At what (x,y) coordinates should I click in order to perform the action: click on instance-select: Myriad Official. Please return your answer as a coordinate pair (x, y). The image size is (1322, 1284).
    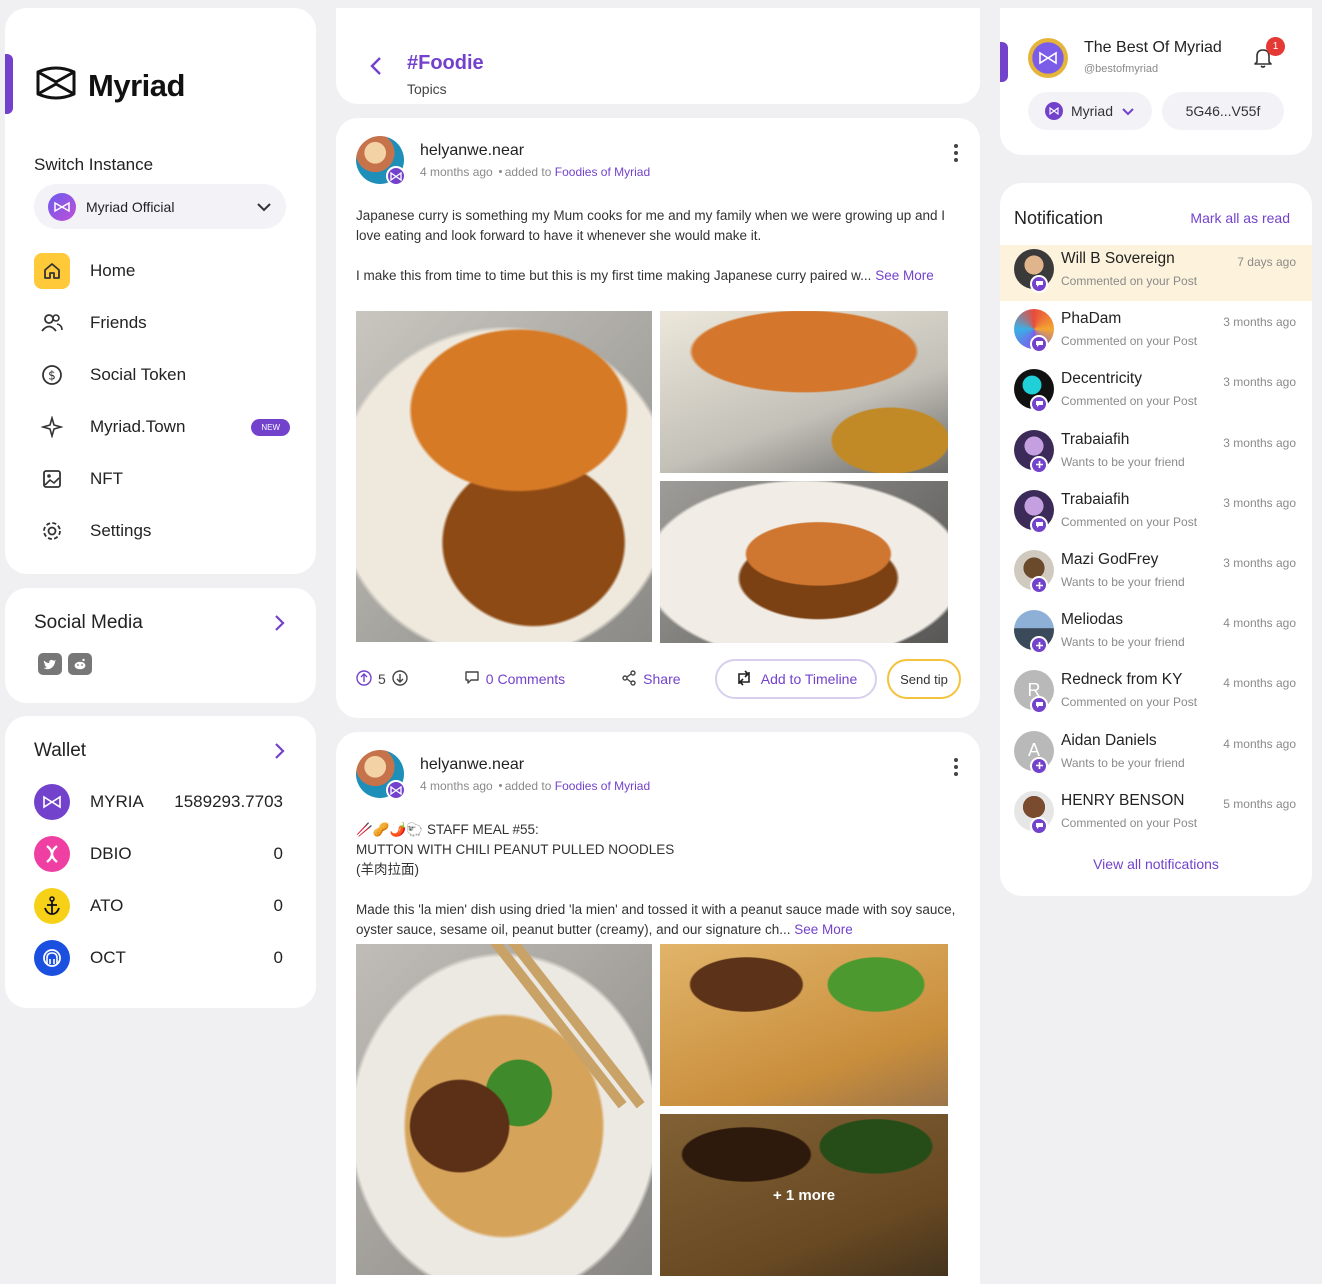
    Looking at the image, I should click on (160, 206).